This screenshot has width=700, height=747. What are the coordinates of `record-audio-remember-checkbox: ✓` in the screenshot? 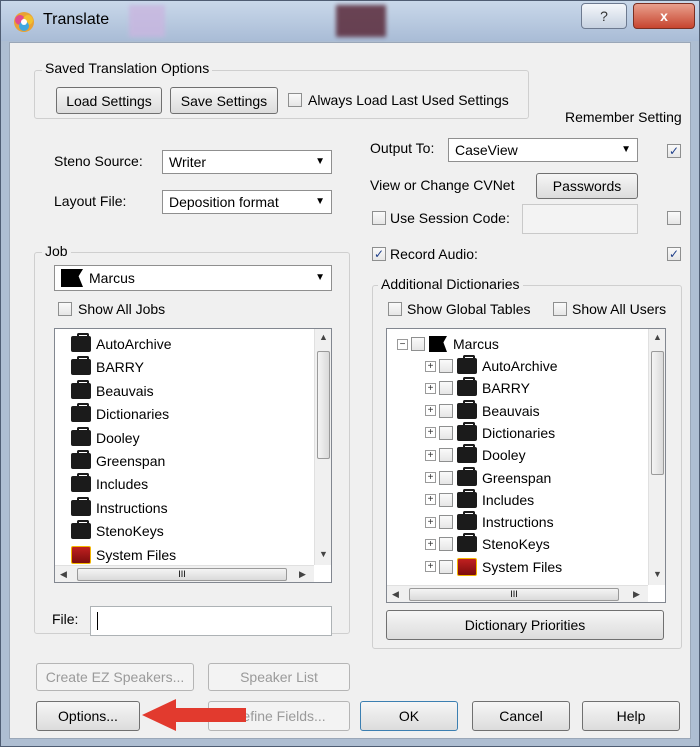 It's located at (674, 254).